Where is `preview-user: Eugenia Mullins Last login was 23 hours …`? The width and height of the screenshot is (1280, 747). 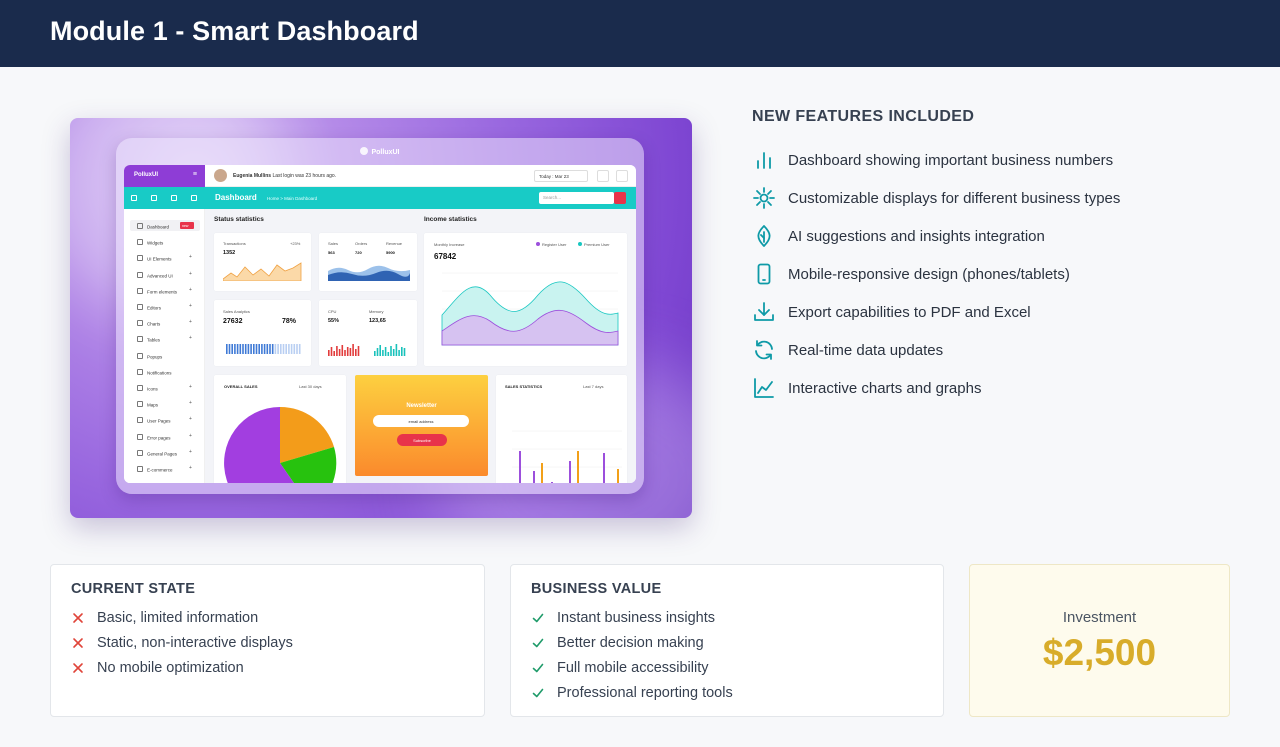
preview-user: Eugenia Mullins Last login was 23 hours … is located at coordinates (284, 176).